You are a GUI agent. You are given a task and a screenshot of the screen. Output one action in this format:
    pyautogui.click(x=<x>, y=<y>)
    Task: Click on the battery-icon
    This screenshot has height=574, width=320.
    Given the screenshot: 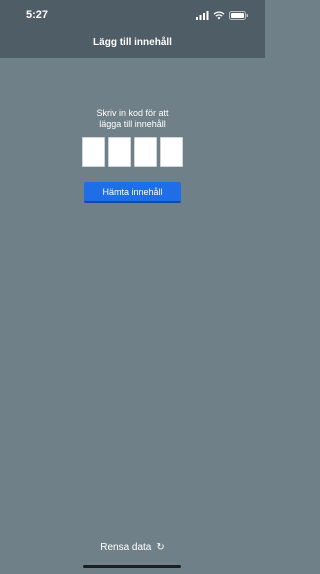 What is the action you would take?
    pyautogui.click(x=238, y=15)
    